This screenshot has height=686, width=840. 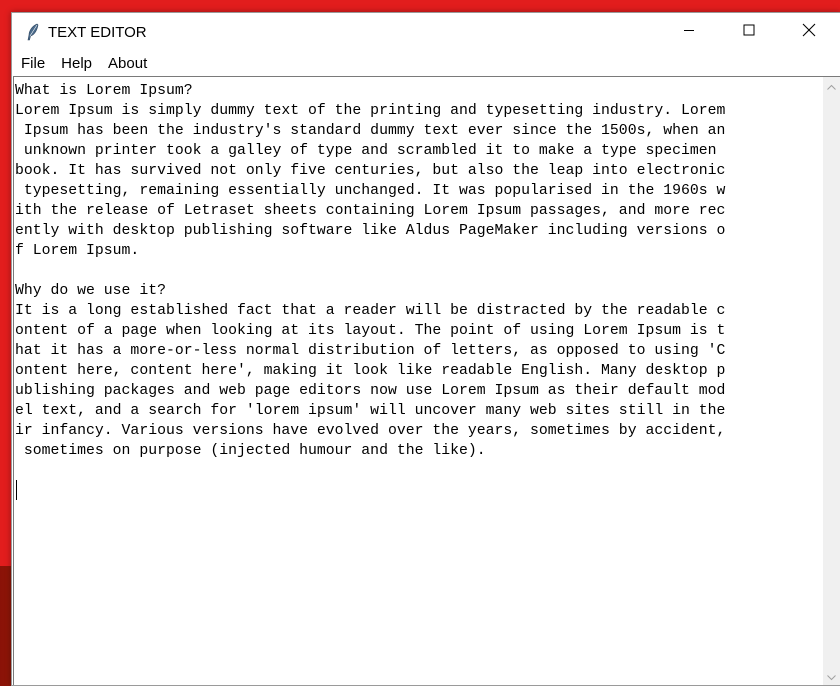 I want to click on minimize-button, so click(x=689, y=32).